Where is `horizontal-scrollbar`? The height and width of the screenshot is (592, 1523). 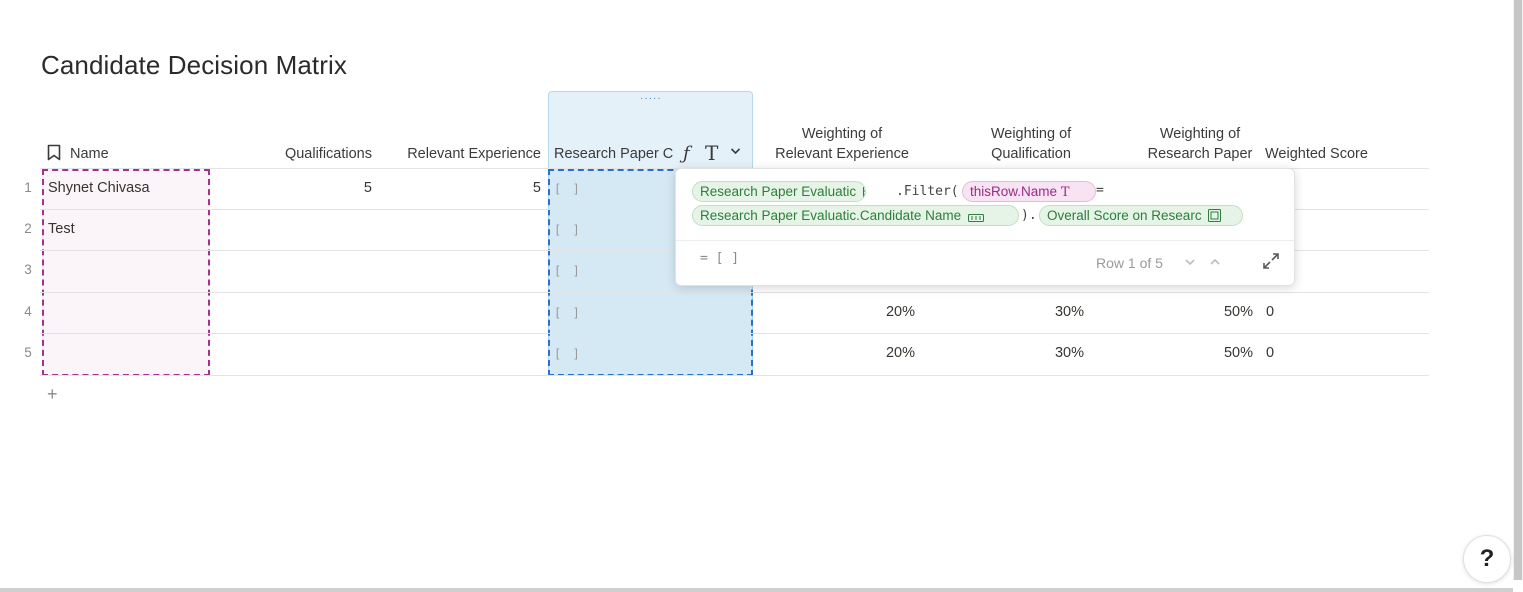 horizontal-scrollbar is located at coordinates (756, 590).